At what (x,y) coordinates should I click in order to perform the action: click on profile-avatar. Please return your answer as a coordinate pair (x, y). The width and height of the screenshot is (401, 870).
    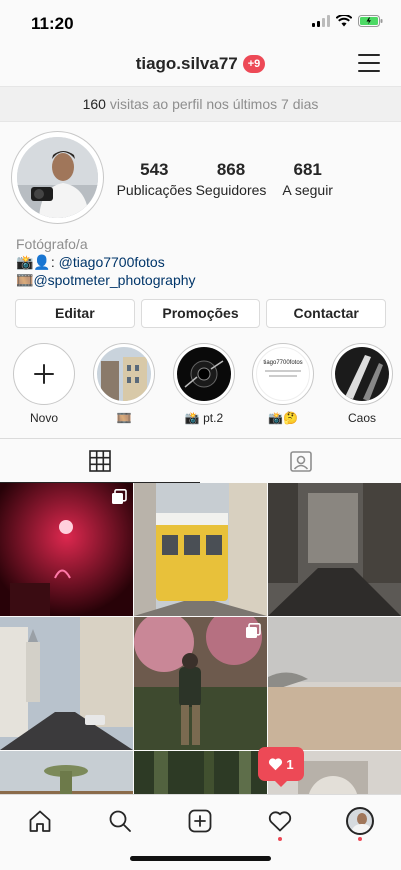
    Looking at the image, I should click on (57, 177).